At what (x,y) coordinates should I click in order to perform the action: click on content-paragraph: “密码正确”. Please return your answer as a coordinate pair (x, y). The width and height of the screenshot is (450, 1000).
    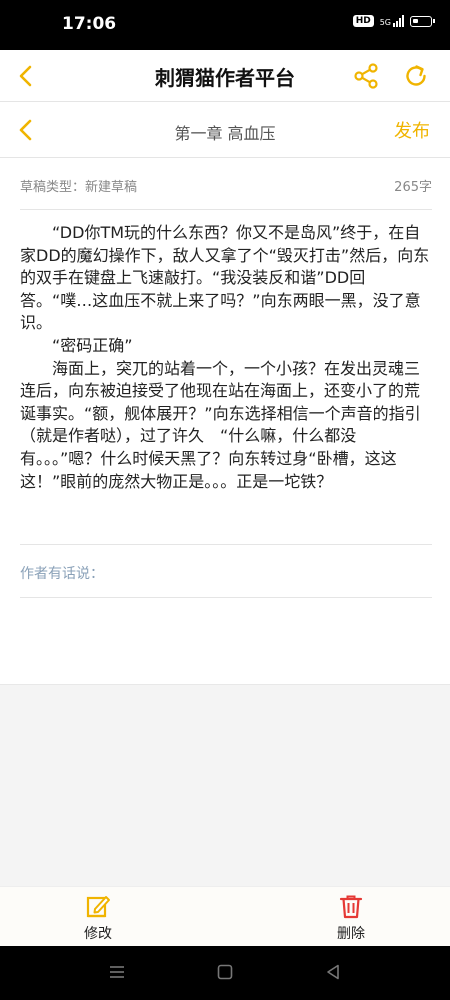
    Looking at the image, I should click on (92, 345).